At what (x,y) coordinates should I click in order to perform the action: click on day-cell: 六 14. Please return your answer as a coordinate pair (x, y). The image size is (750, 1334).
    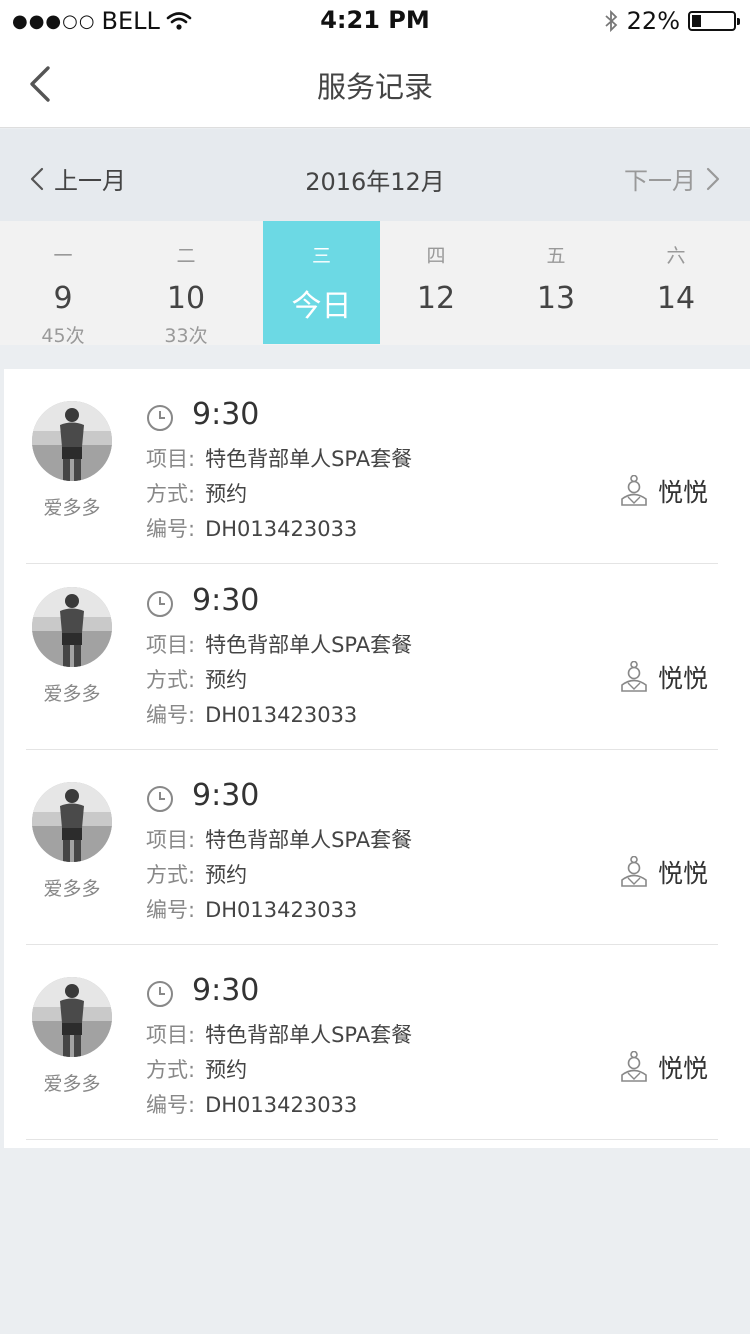
    Looking at the image, I should click on (676, 282).